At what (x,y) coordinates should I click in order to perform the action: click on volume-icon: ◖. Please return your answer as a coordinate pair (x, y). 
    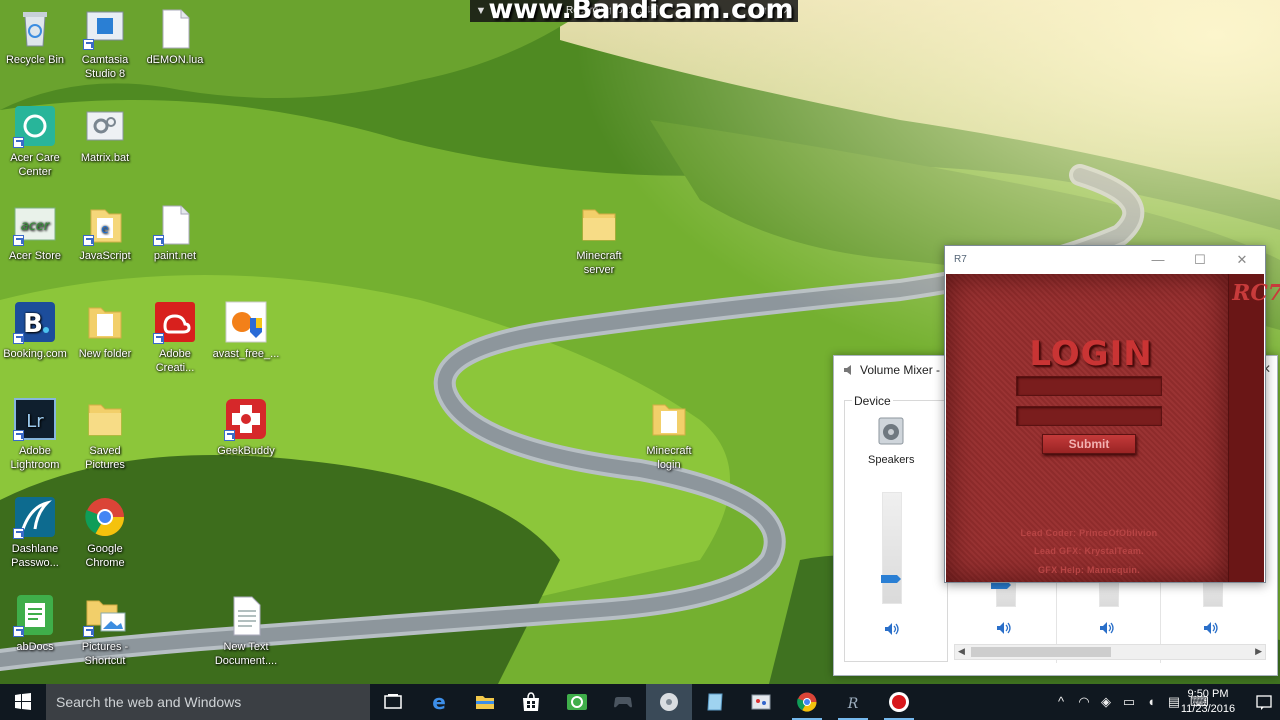
    Looking at the image, I should click on (1151, 702).